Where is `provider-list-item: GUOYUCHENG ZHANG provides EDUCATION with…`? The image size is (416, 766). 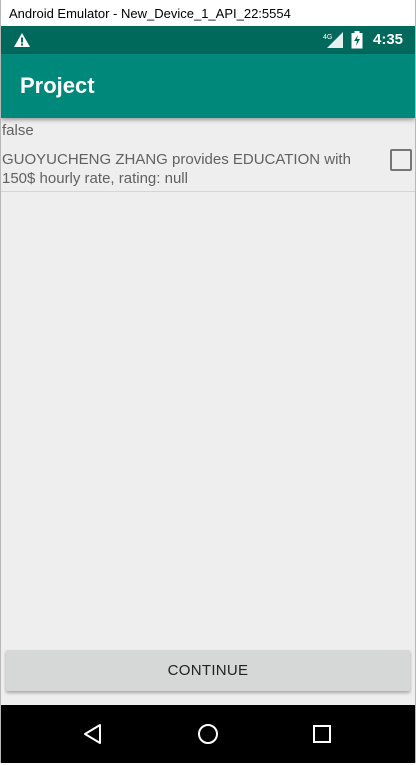
provider-list-item: GUOYUCHENG ZHANG provides EDUCATION with… is located at coordinates (208, 168).